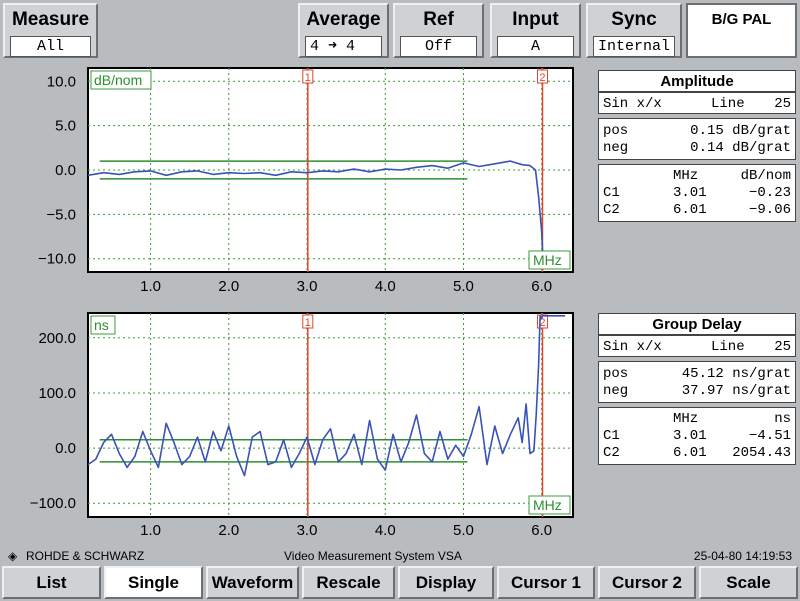  I want to click on brand-logo-icon: ◈, so click(13, 556).